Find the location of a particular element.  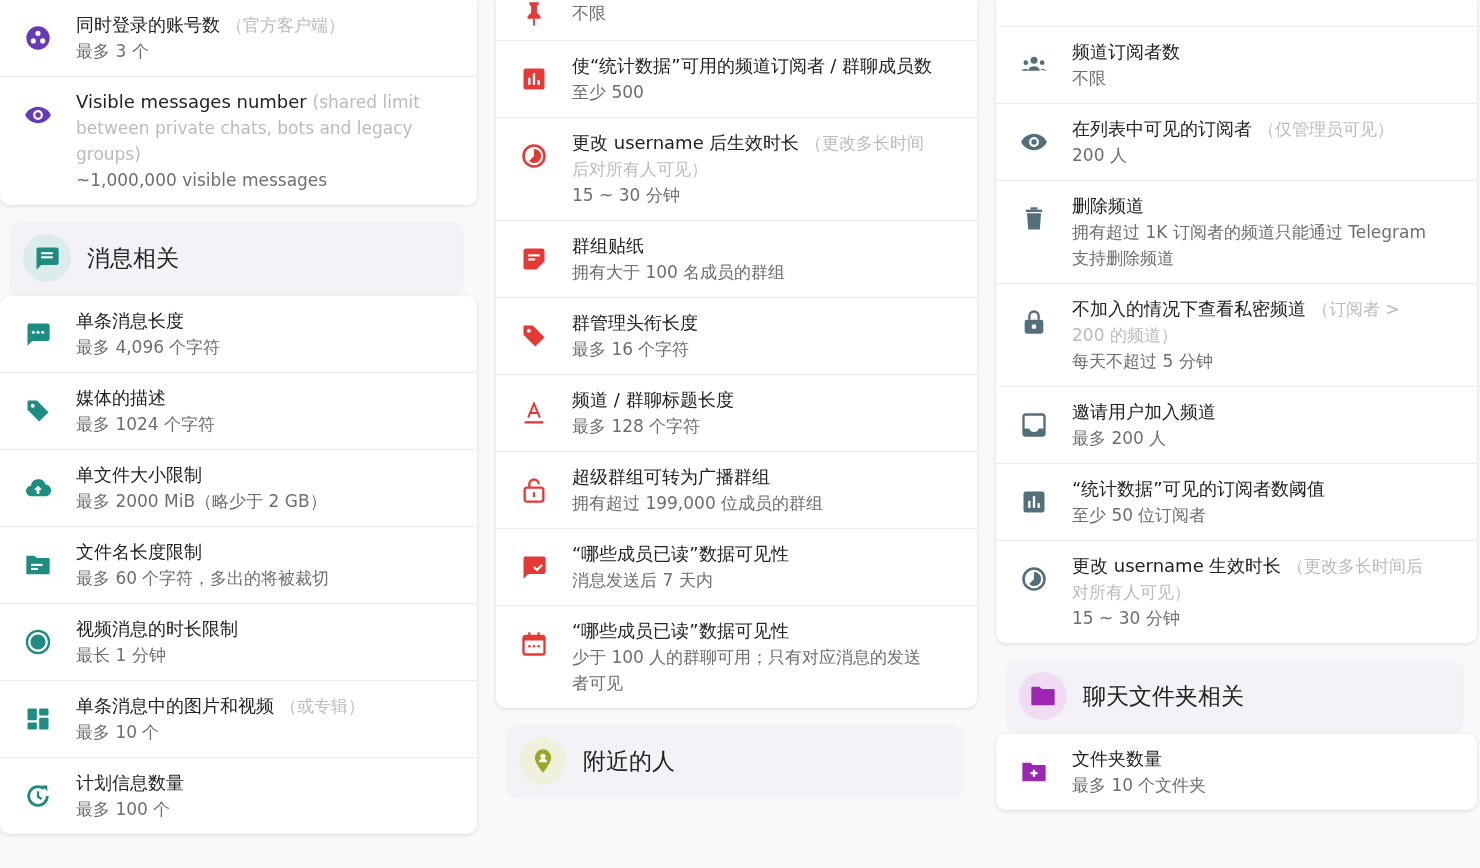

item-title: 群组贴纸 is located at coordinates (608, 246).